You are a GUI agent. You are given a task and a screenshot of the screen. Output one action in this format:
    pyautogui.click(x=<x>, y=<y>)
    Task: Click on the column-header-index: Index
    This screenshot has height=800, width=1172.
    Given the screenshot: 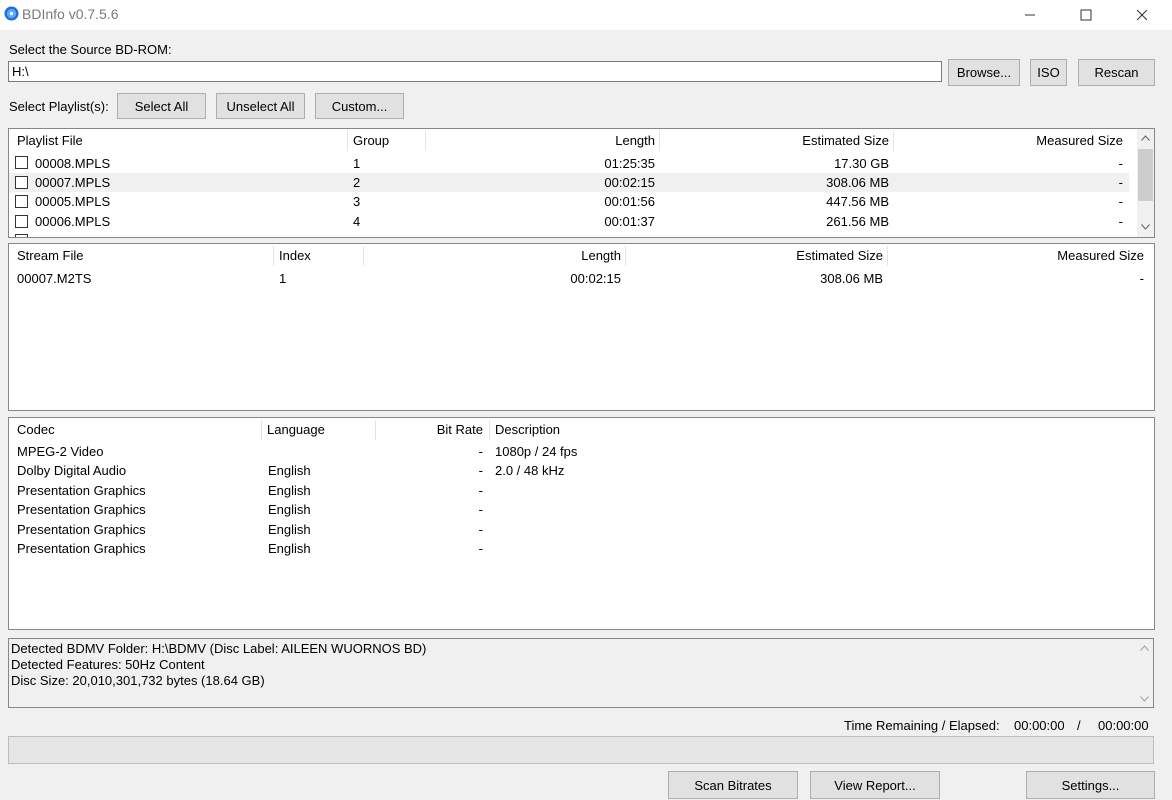 What is the action you would take?
    pyautogui.click(x=295, y=256)
    